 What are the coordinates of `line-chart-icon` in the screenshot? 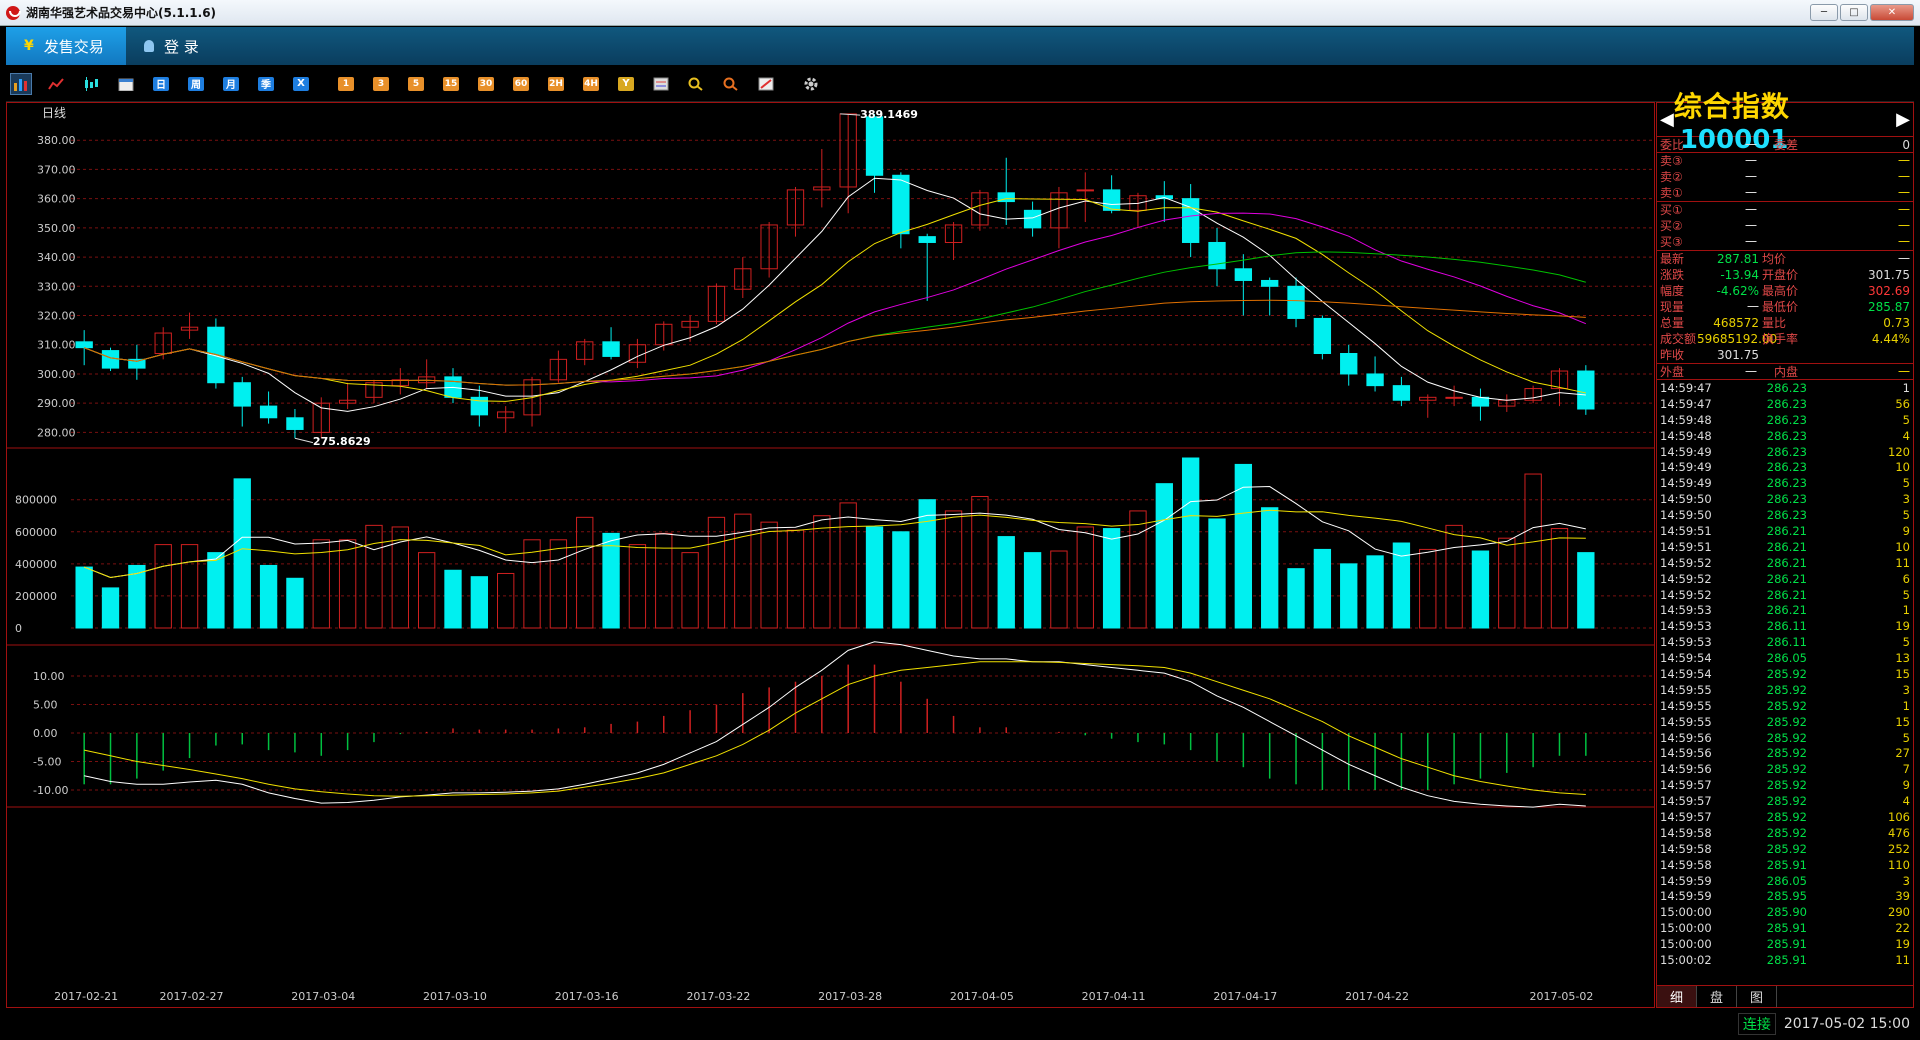 It's located at (56, 84).